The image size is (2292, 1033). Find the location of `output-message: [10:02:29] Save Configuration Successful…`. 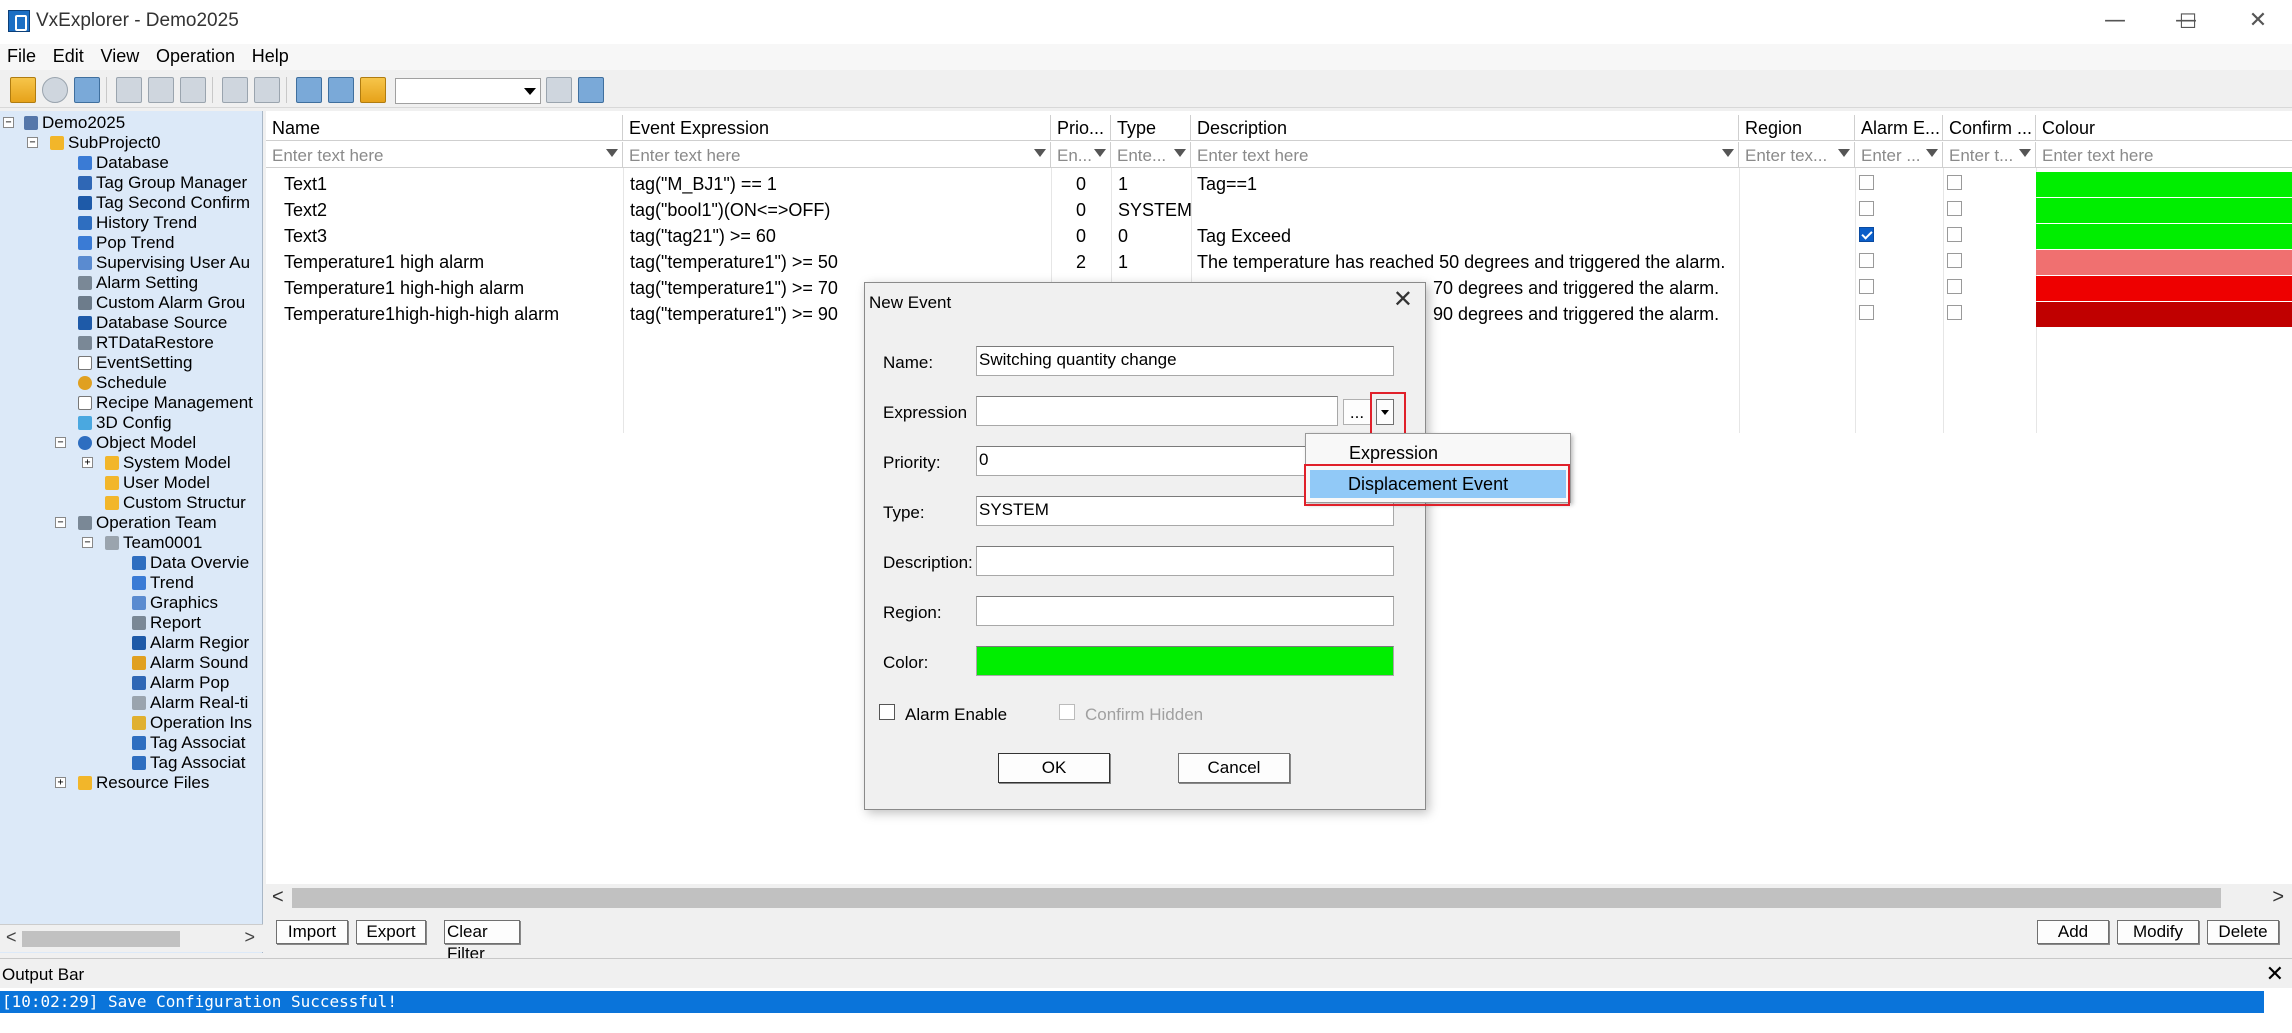

output-message: [10:02:29] Save Configuration Successful… is located at coordinates (1132, 1002).